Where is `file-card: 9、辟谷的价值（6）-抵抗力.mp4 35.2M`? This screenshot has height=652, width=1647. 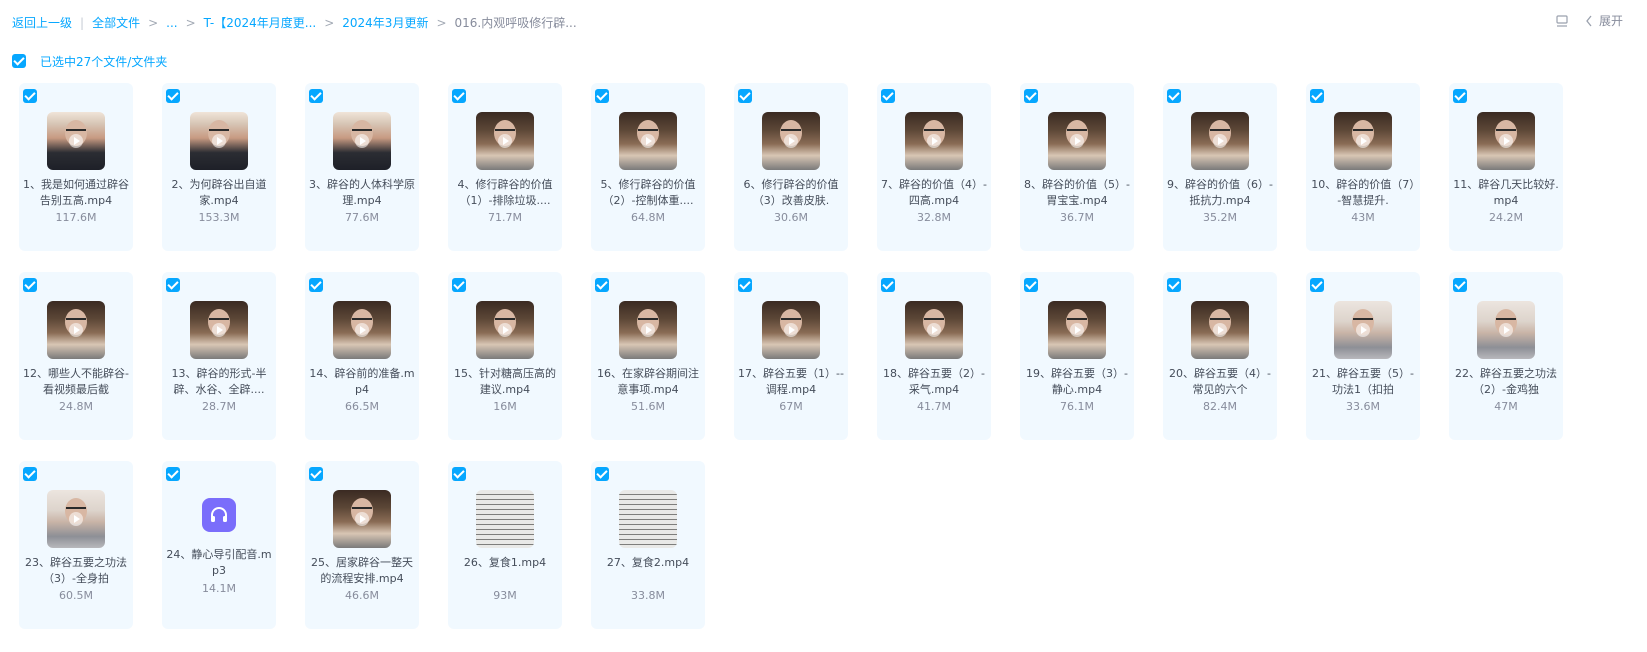
file-card: 9、辟谷的价值（6）-抵抗力.mp4 35.2M is located at coordinates (1220, 167).